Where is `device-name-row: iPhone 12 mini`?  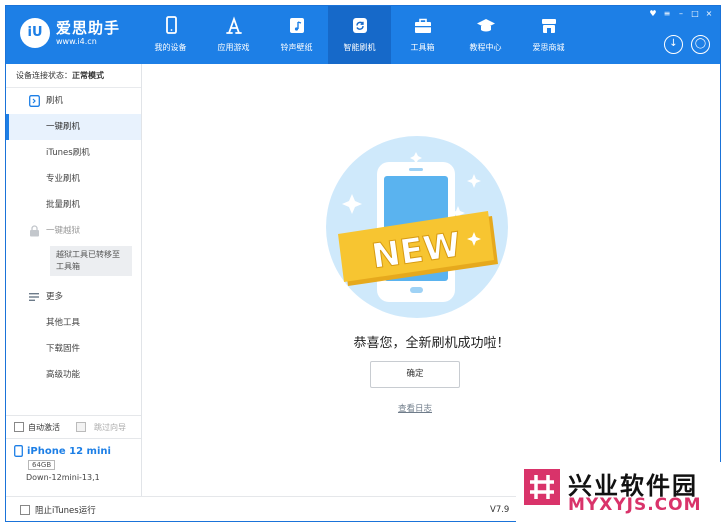 device-name-row: iPhone 12 mini is located at coordinates (77, 451).